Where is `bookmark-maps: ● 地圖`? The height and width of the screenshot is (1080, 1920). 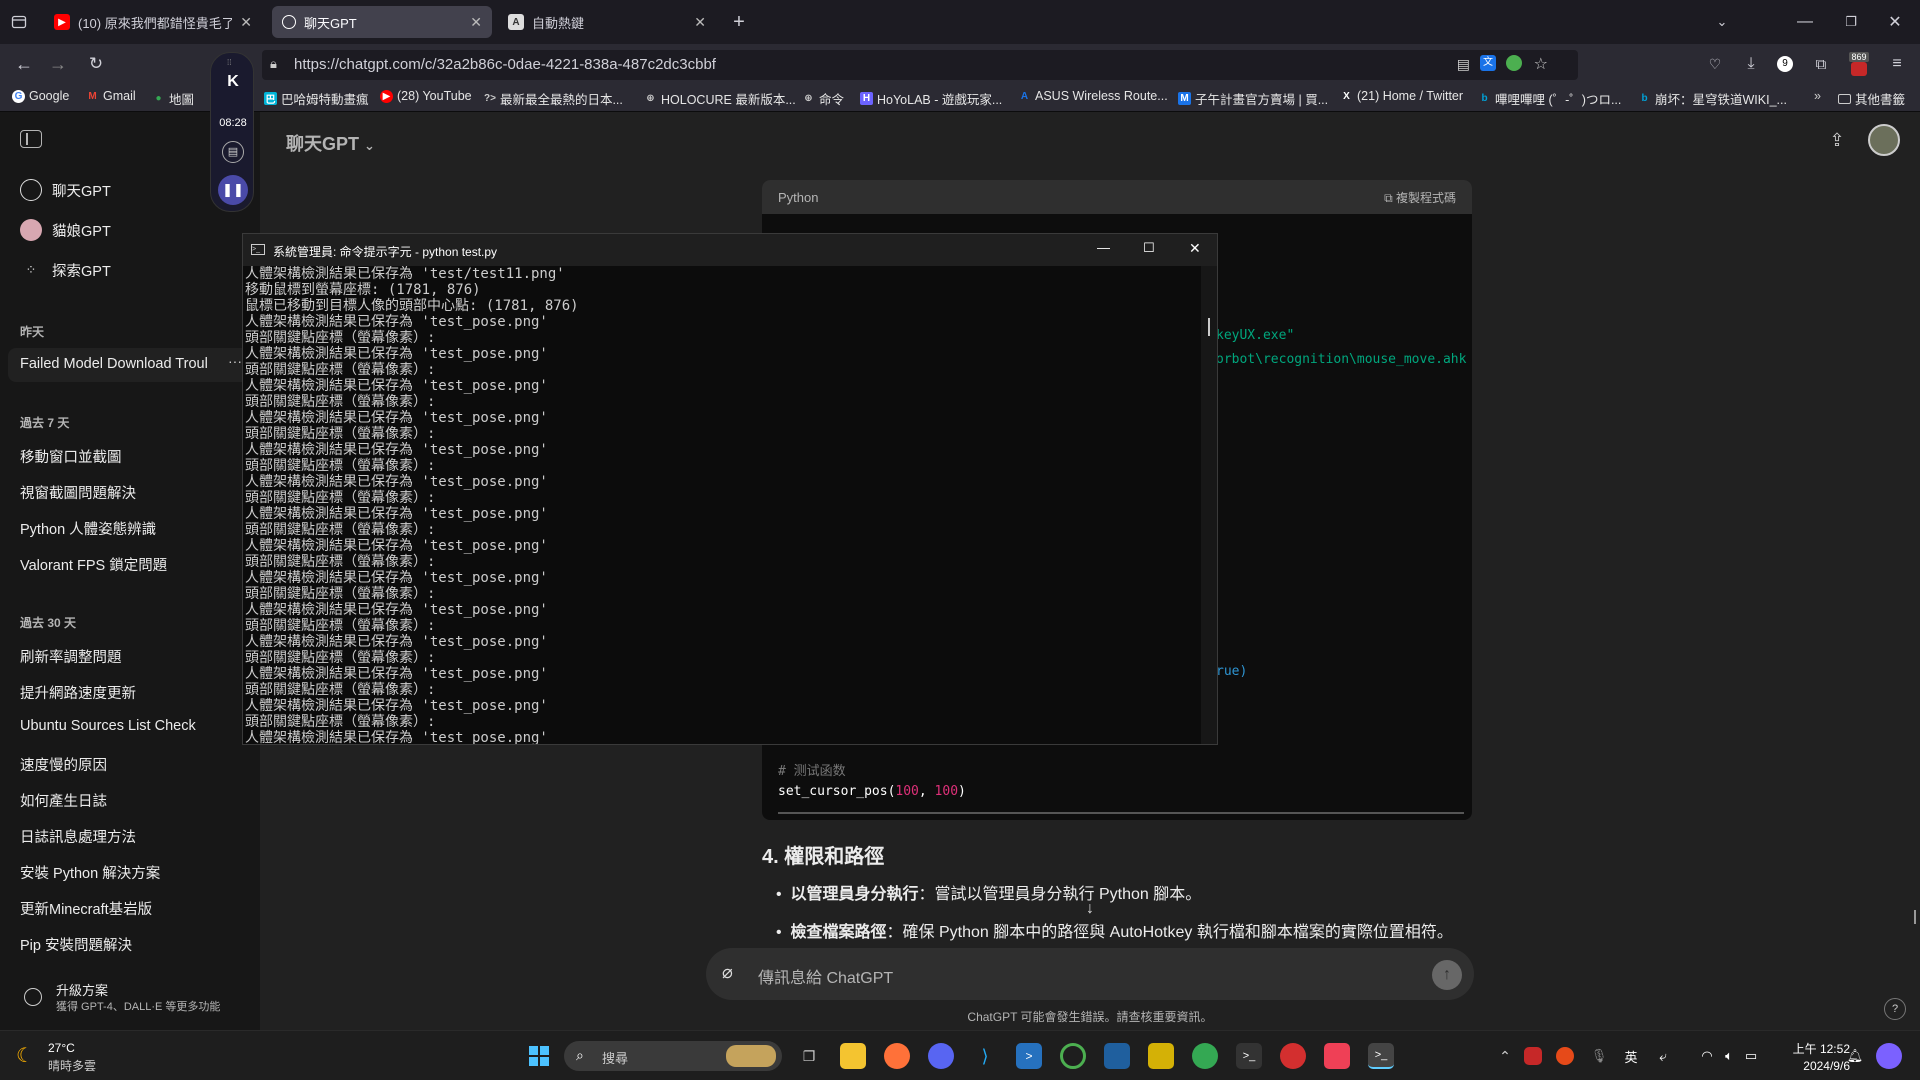 bookmark-maps: ● 地圖 is located at coordinates (173, 98).